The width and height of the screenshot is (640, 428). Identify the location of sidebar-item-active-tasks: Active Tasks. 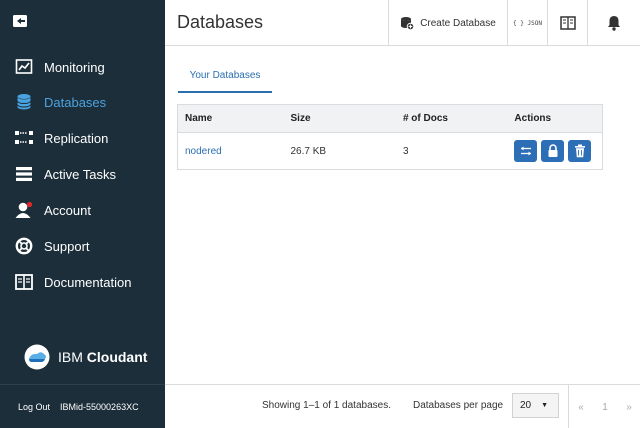
(82, 174).